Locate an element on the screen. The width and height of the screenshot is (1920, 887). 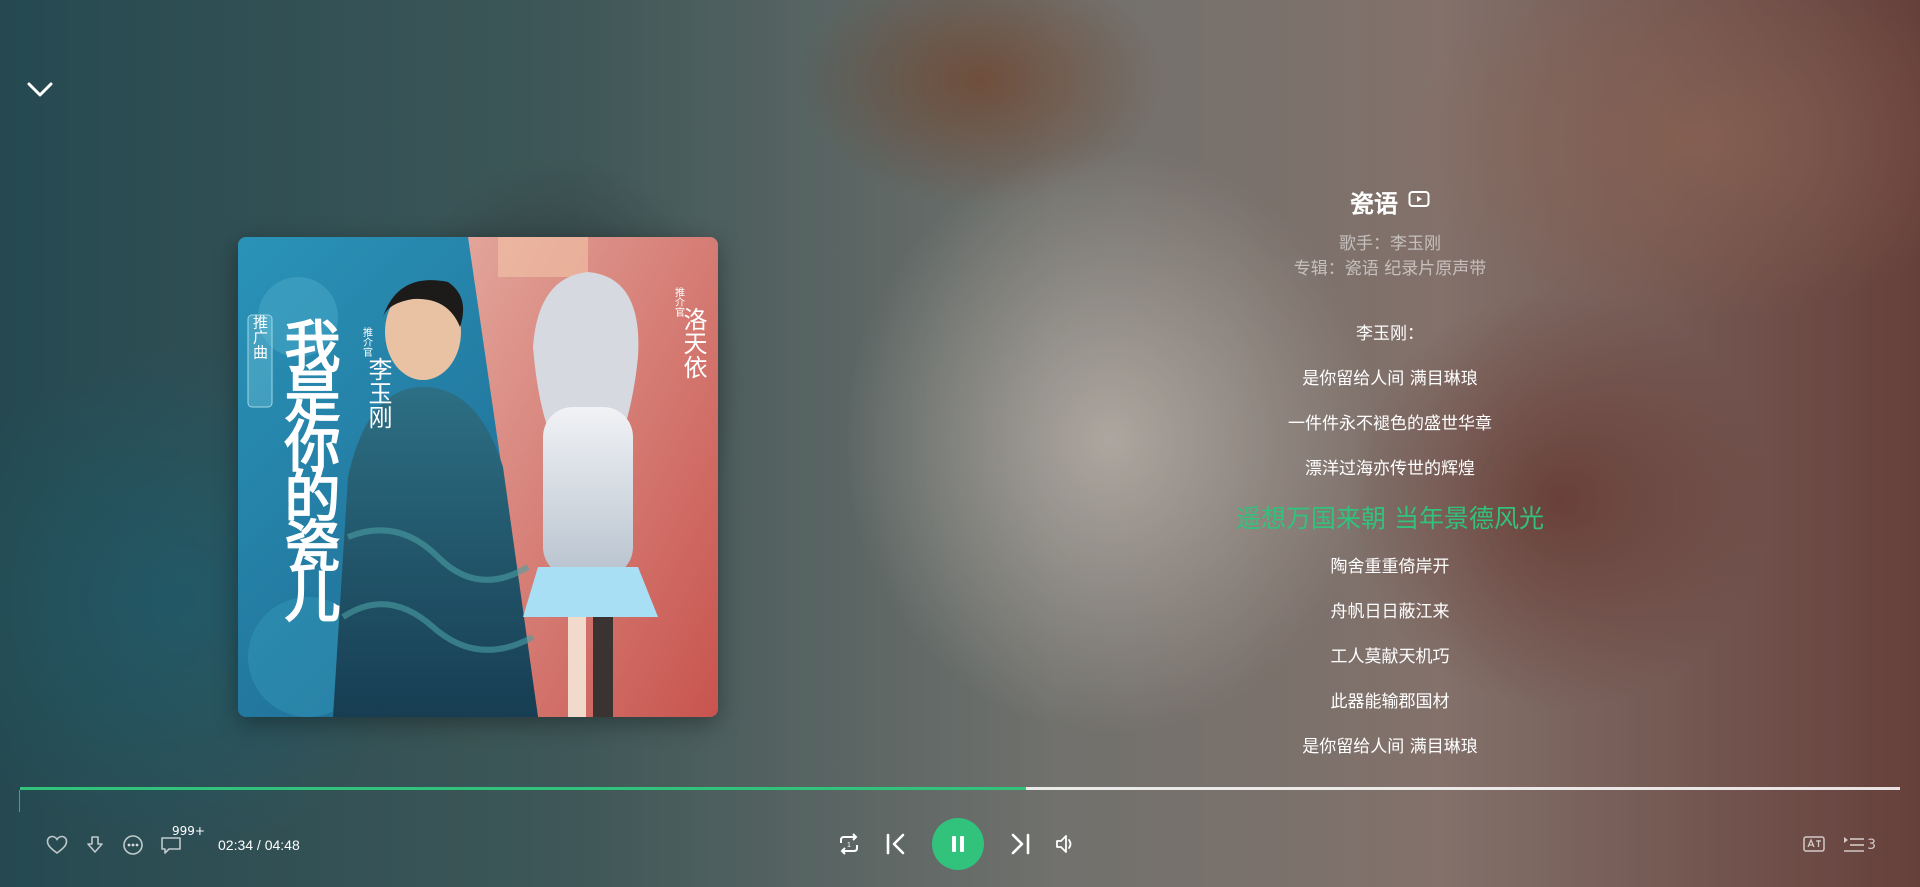
repeat-mode-button: 1 is located at coordinates (849, 844).